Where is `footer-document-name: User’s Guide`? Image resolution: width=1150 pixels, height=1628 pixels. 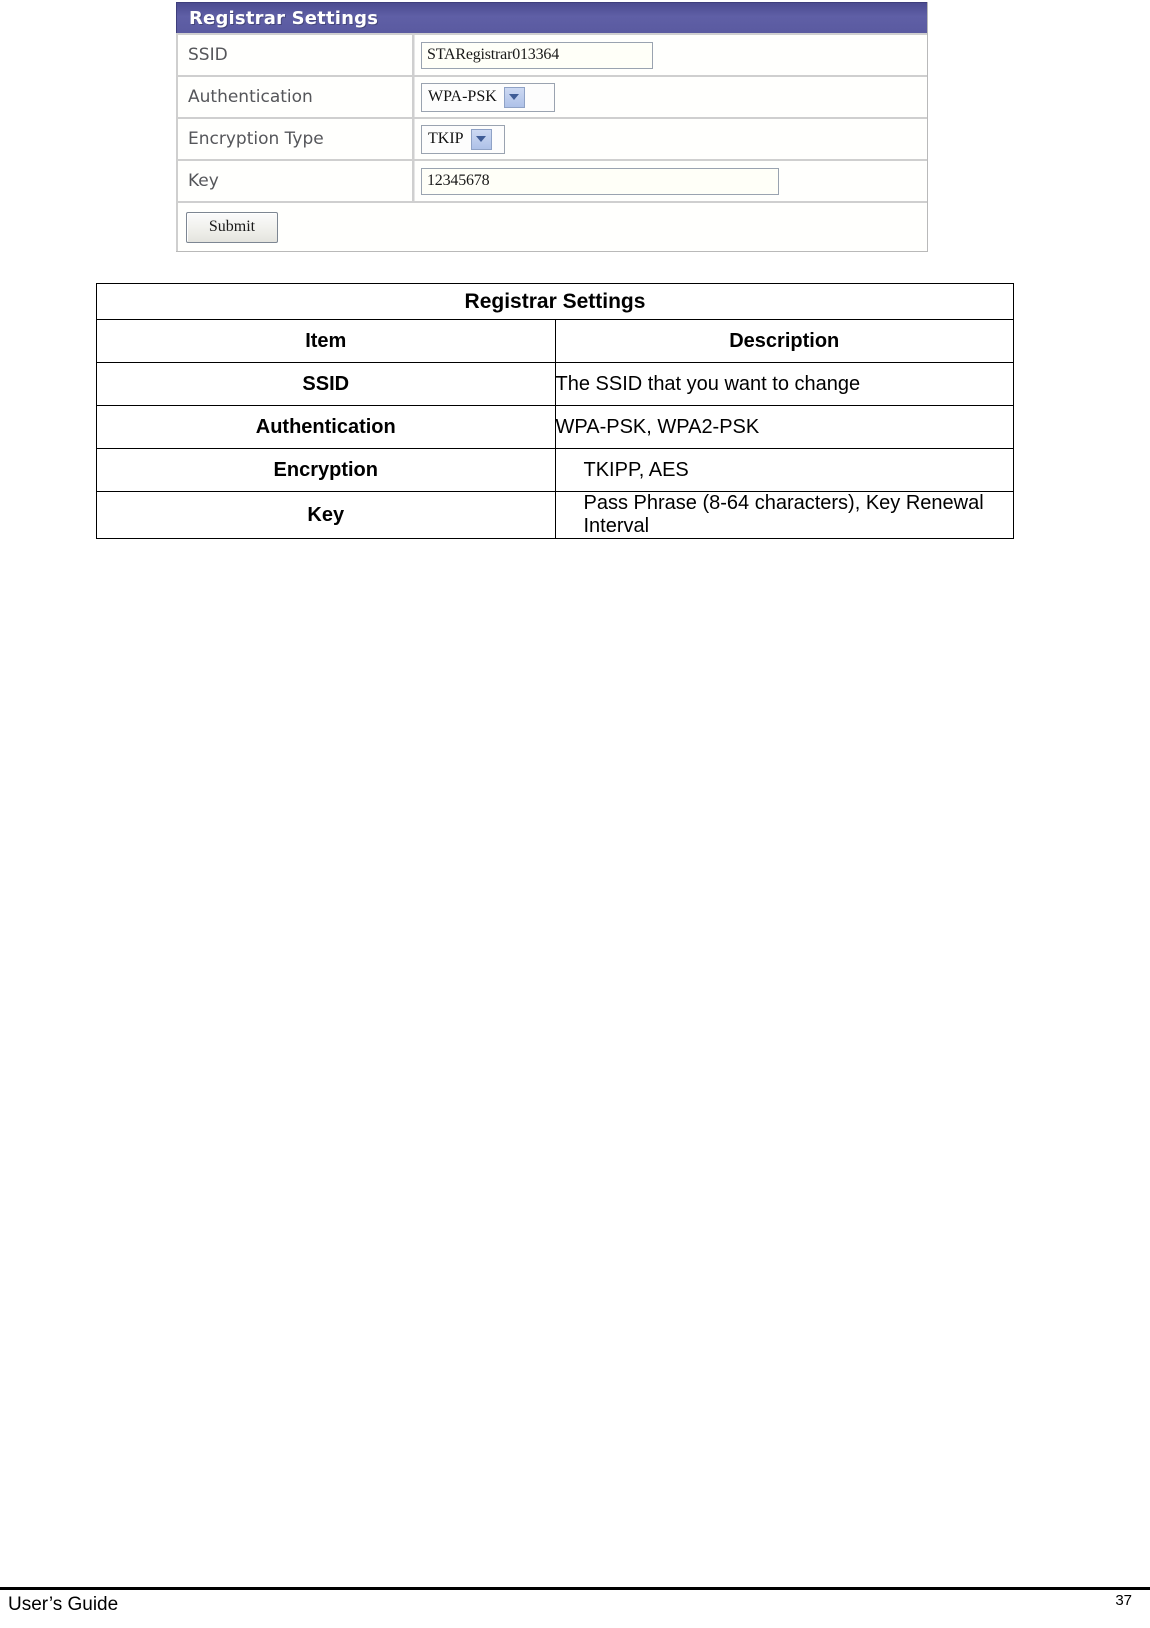 footer-document-name: User’s Guide is located at coordinates (63, 1604).